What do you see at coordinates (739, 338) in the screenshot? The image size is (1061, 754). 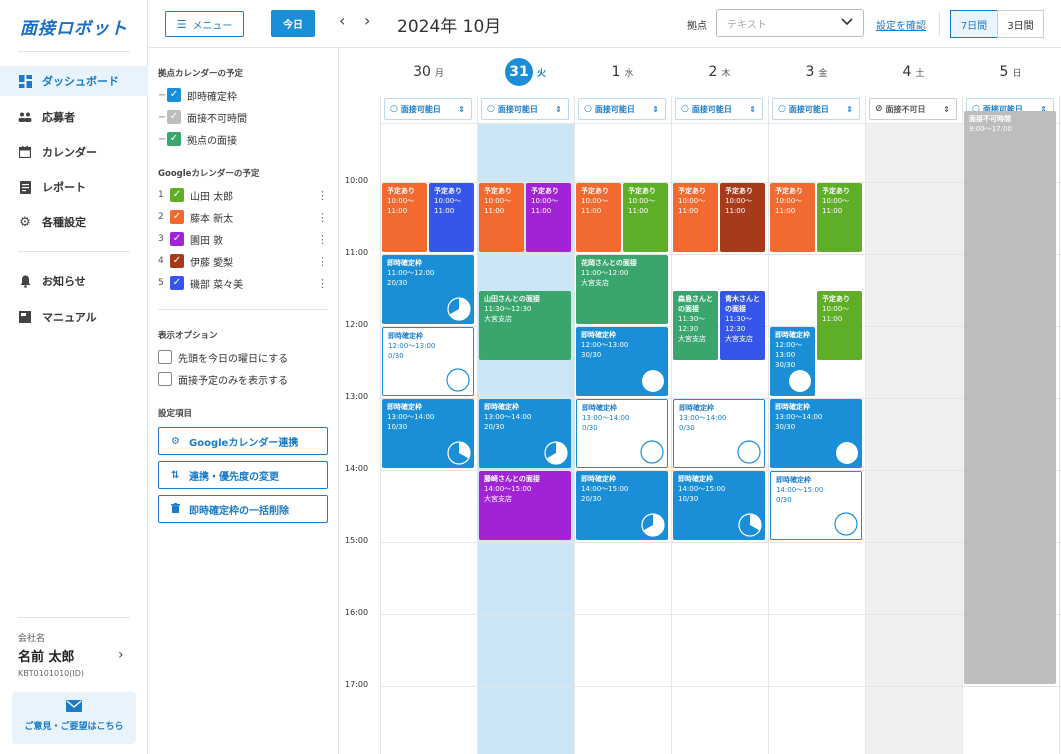 I see `event-place: 大宮支店` at bounding box center [739, 338].